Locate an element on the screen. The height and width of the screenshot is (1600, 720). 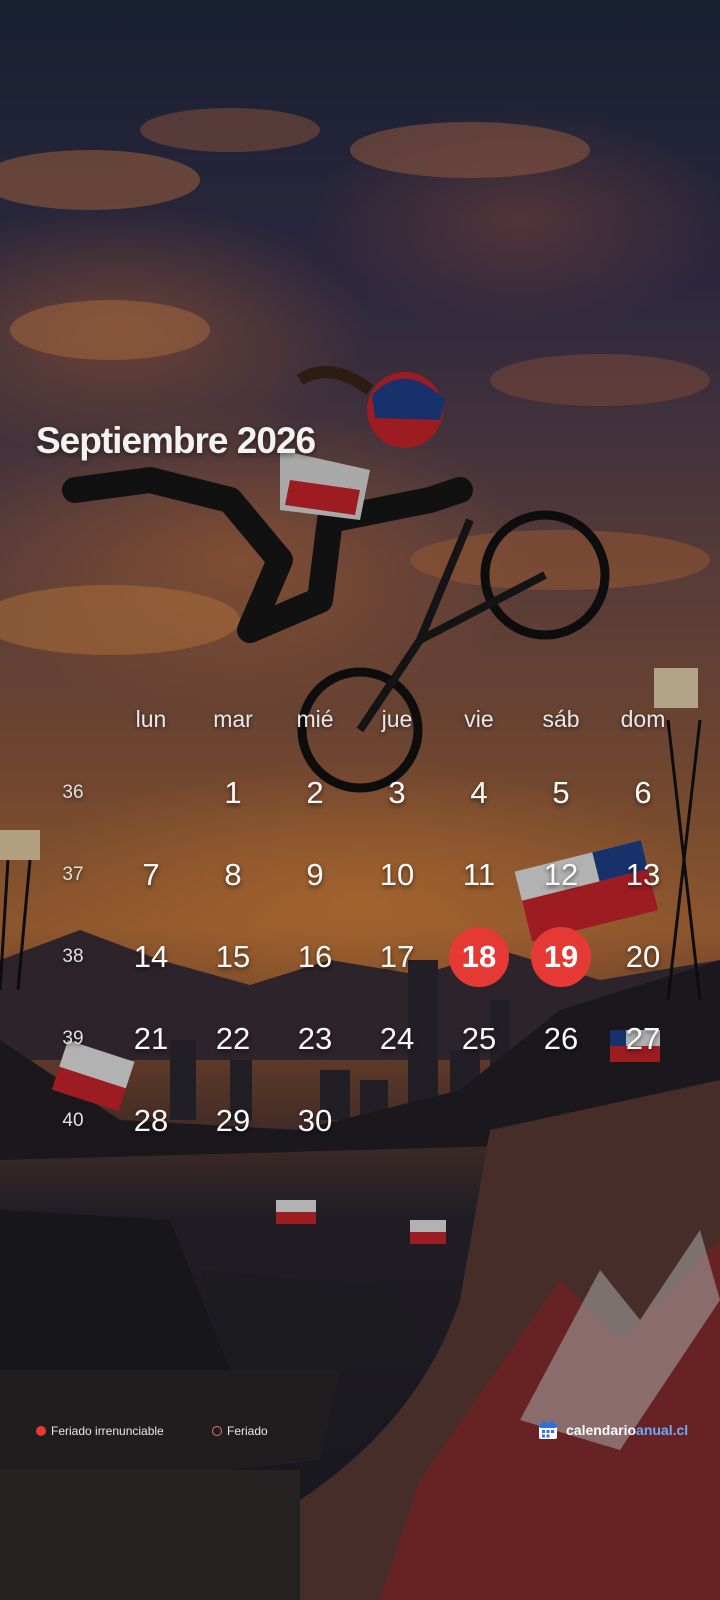
day-cell: 13 is located at coordinates (643, 874).